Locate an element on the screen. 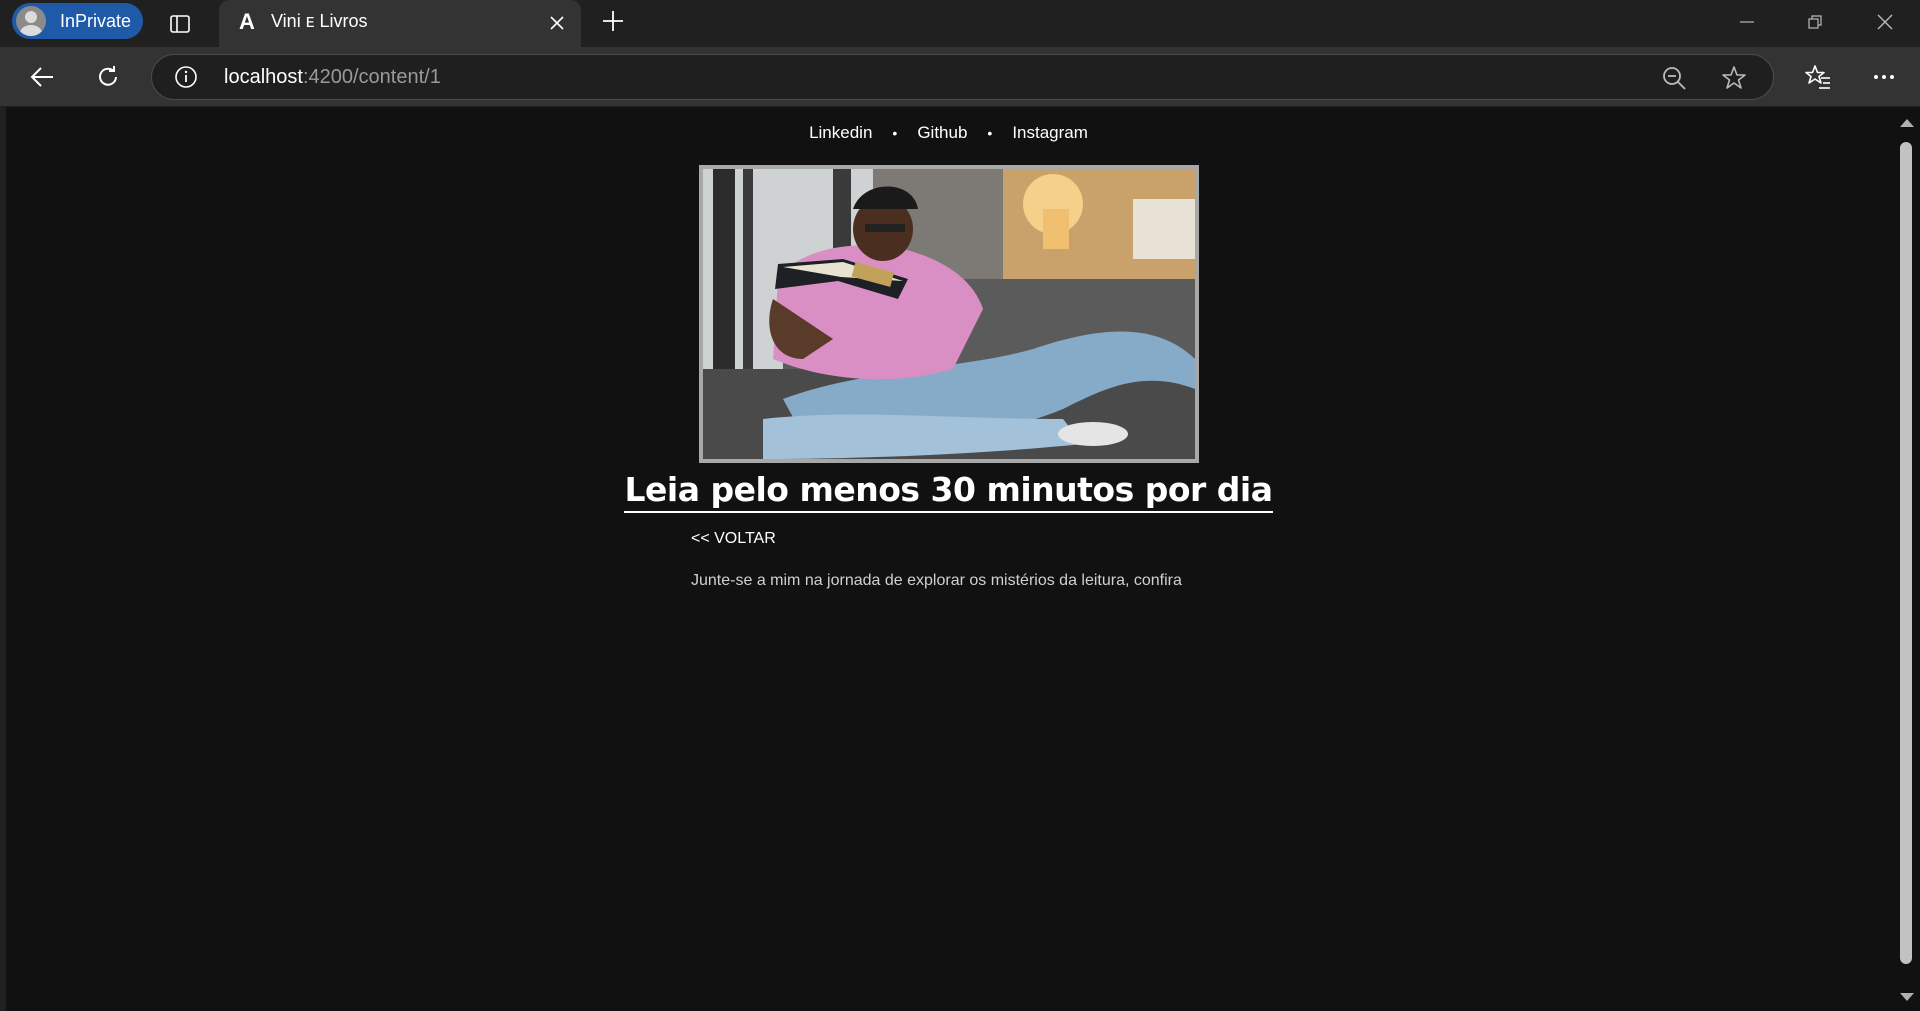  refresh-button is located at coordinates (108, 77).